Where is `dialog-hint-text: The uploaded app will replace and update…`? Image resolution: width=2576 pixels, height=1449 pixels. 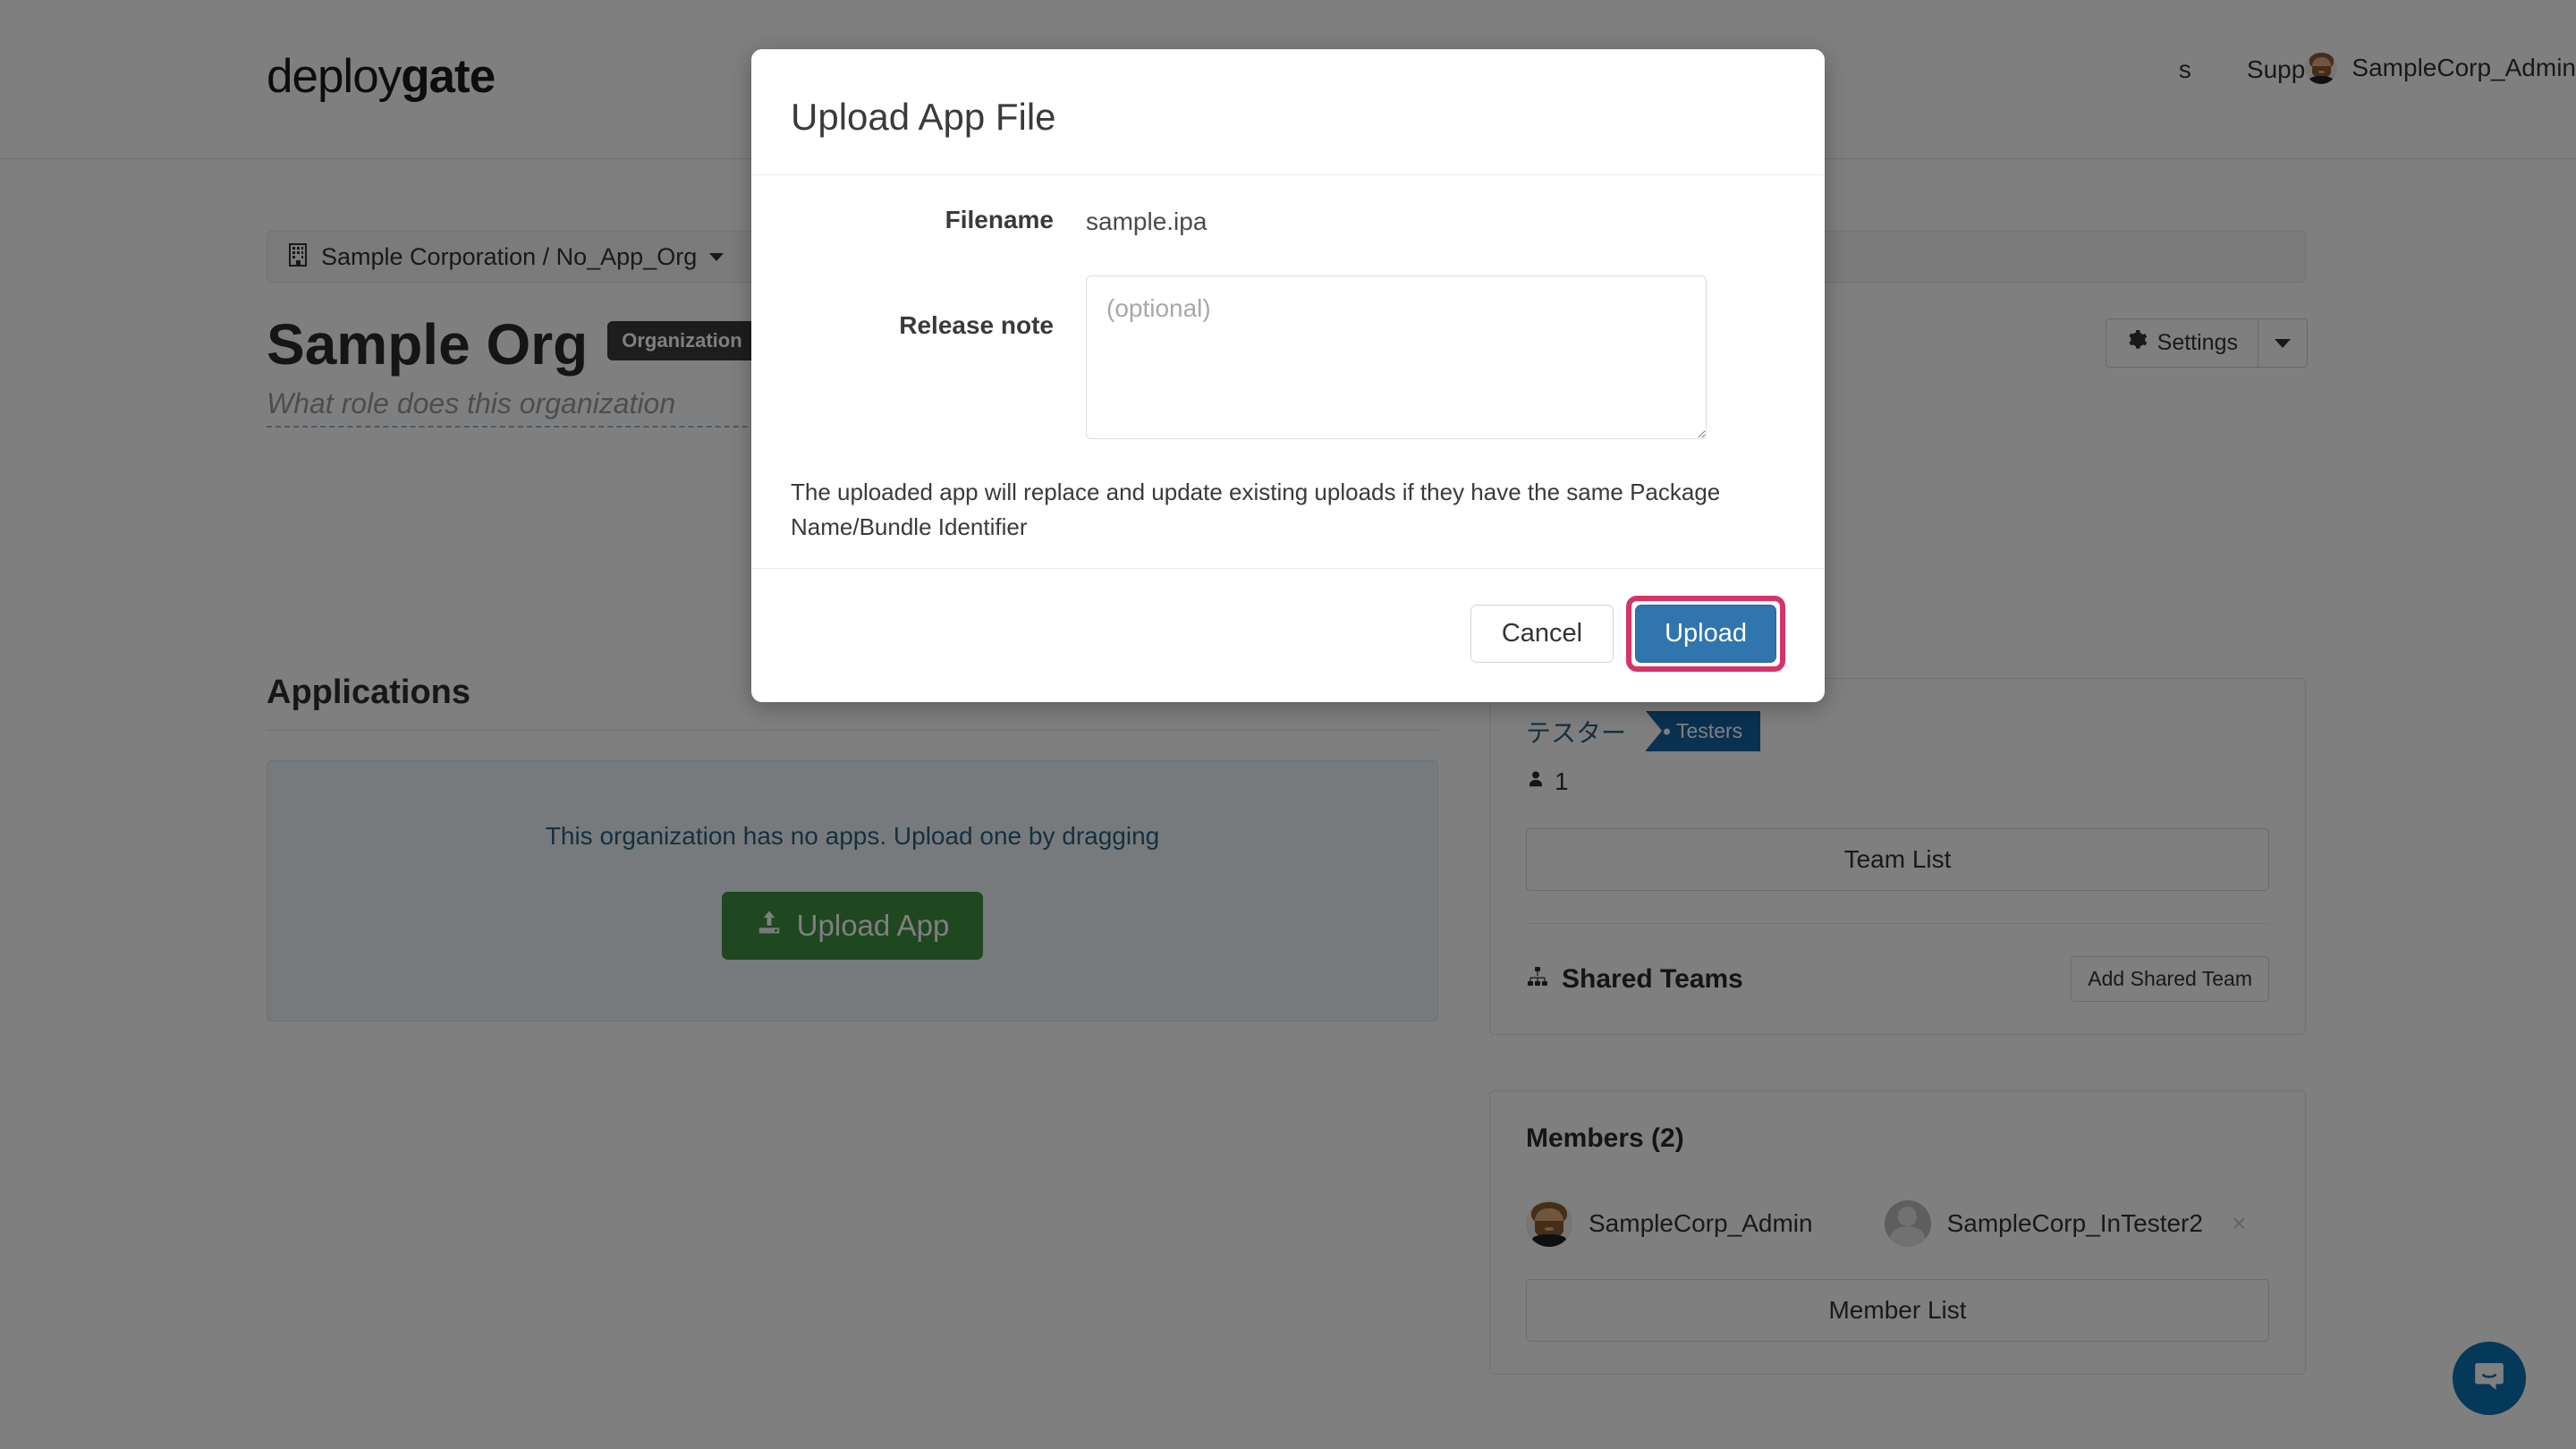 dialog-hint-text: The uploaded app will replace and update… is located at coordinates (1256, 509).